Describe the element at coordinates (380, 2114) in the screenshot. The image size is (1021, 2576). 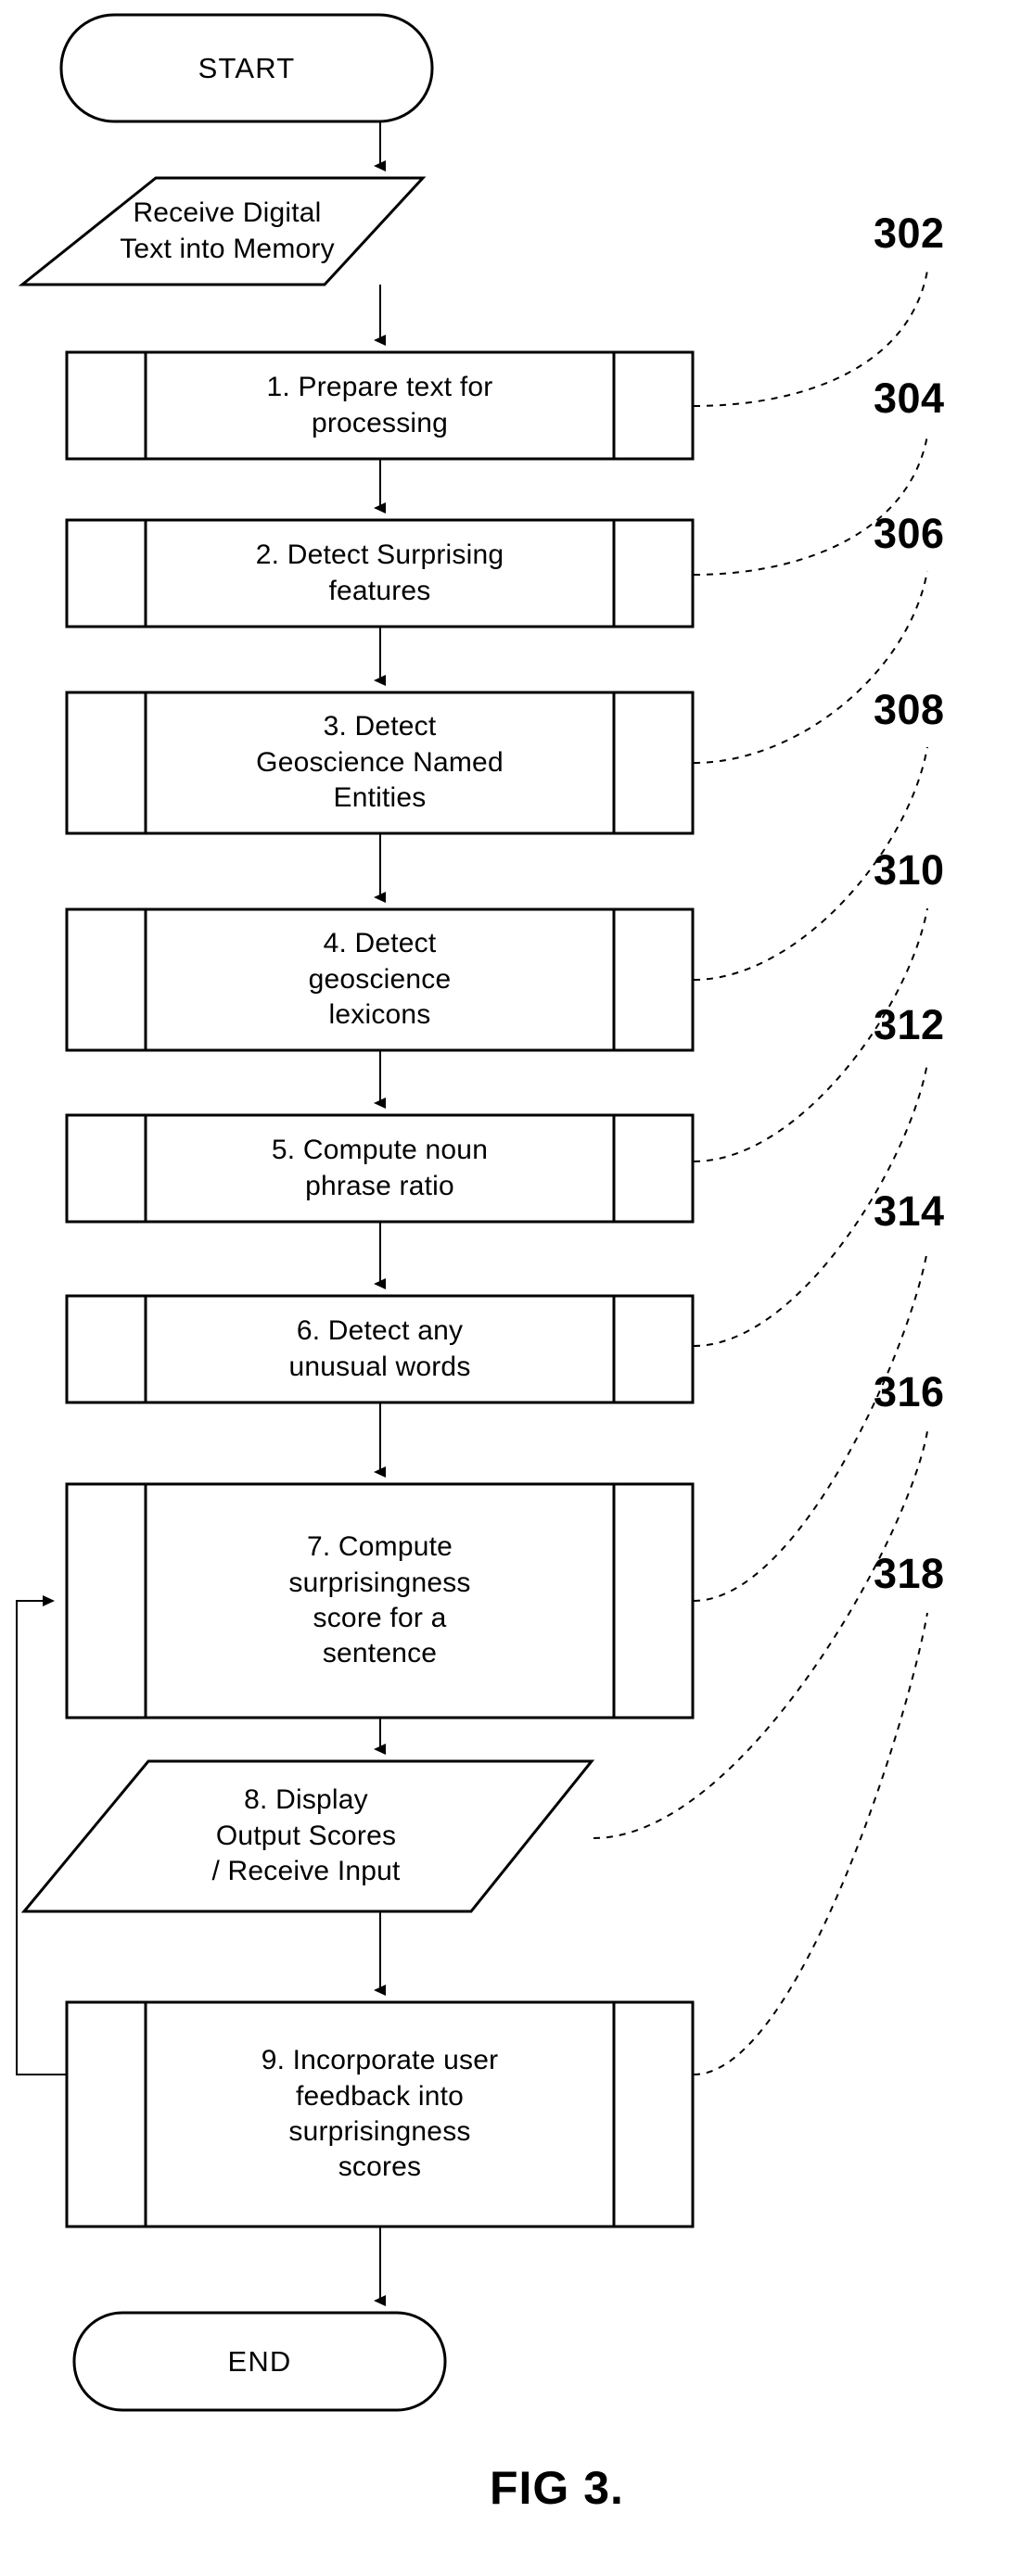
I see `node-step-9-shape` at that location.